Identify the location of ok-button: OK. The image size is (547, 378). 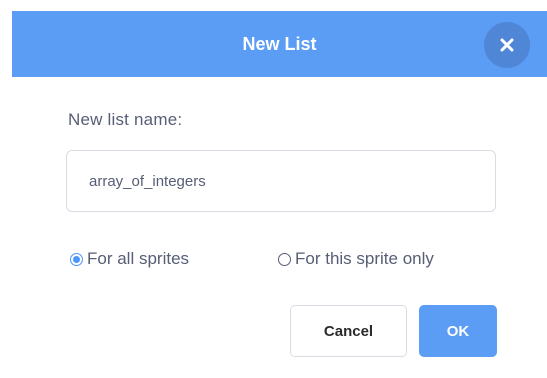
(458, 331).